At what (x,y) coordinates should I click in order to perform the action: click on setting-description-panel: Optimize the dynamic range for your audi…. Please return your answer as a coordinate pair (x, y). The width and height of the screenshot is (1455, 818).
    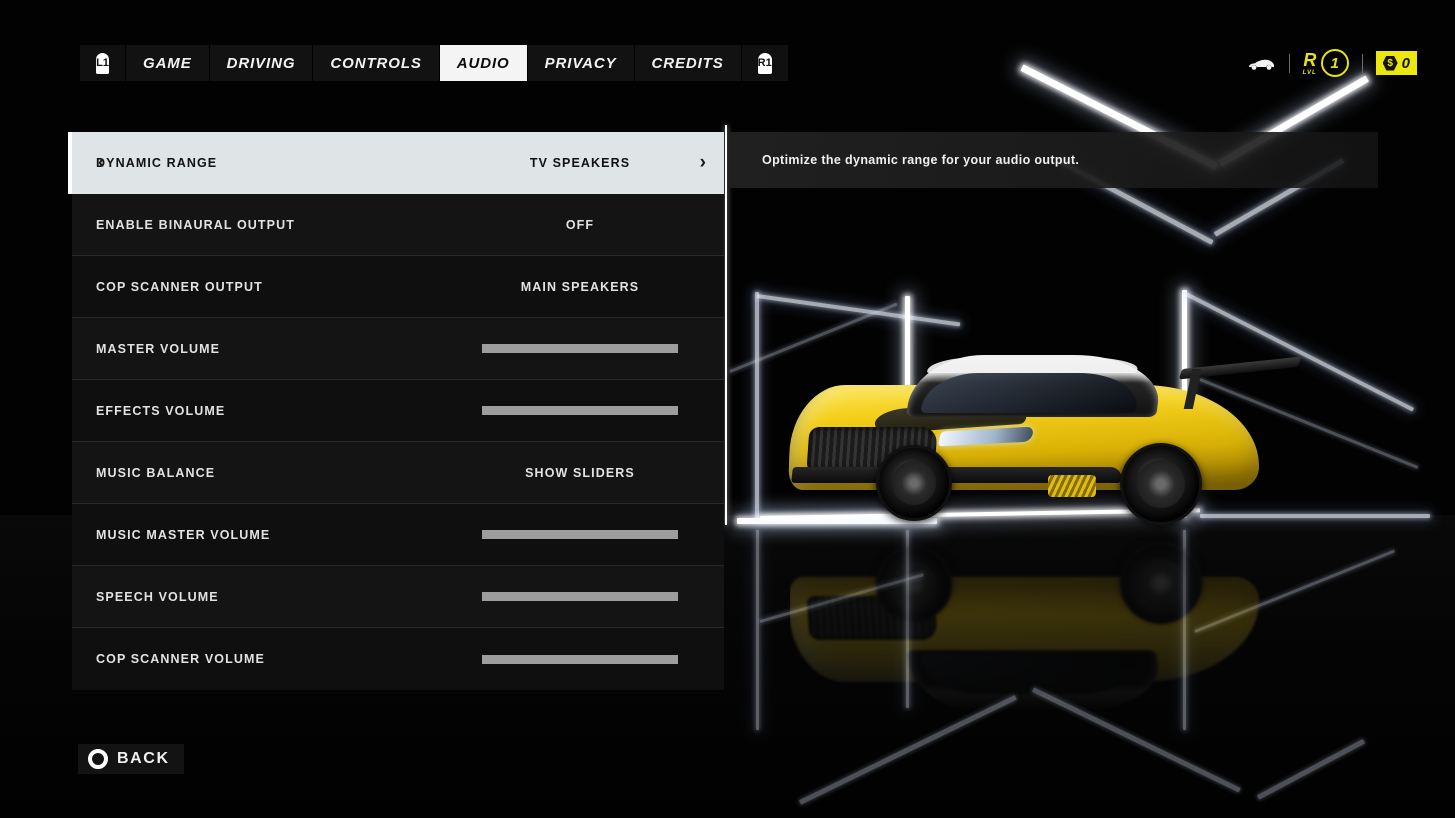
    Looking at the image, I should click on (1053, 160).